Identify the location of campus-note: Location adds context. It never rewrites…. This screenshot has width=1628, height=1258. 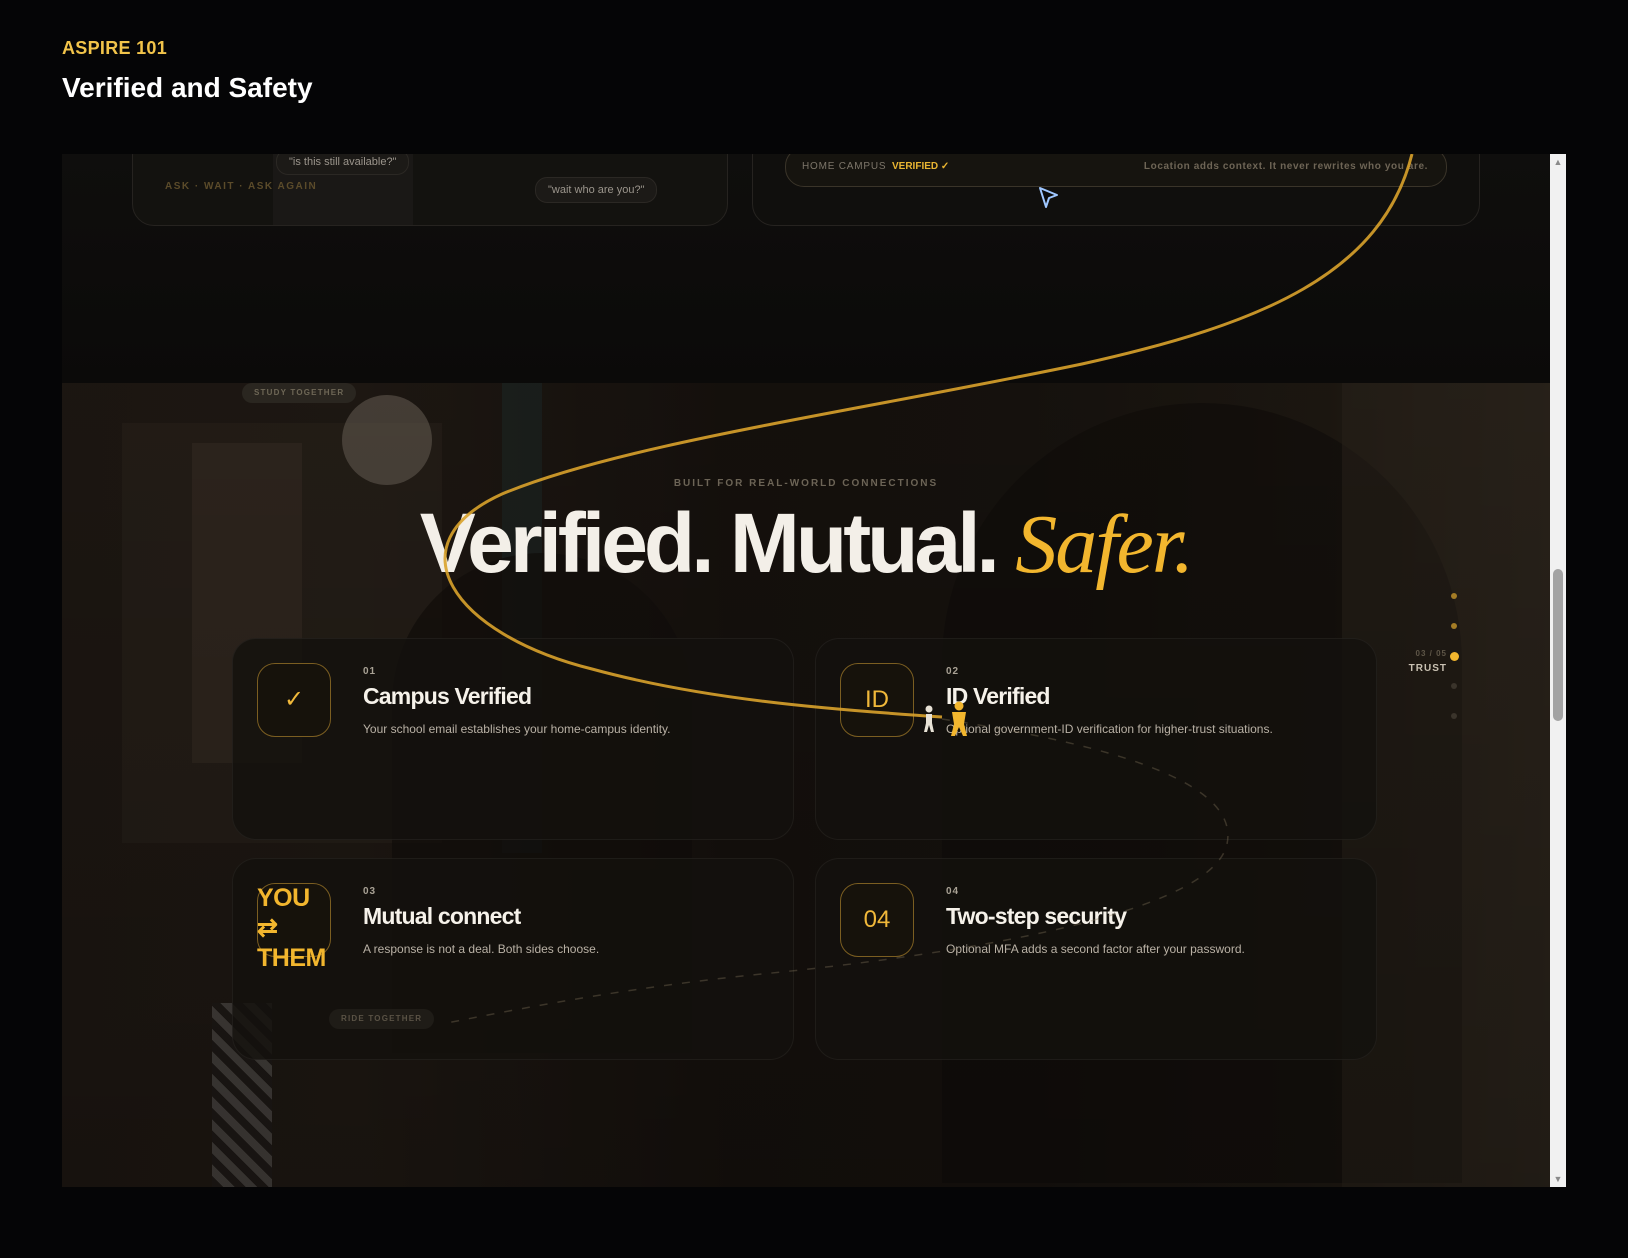
(1285, 166).